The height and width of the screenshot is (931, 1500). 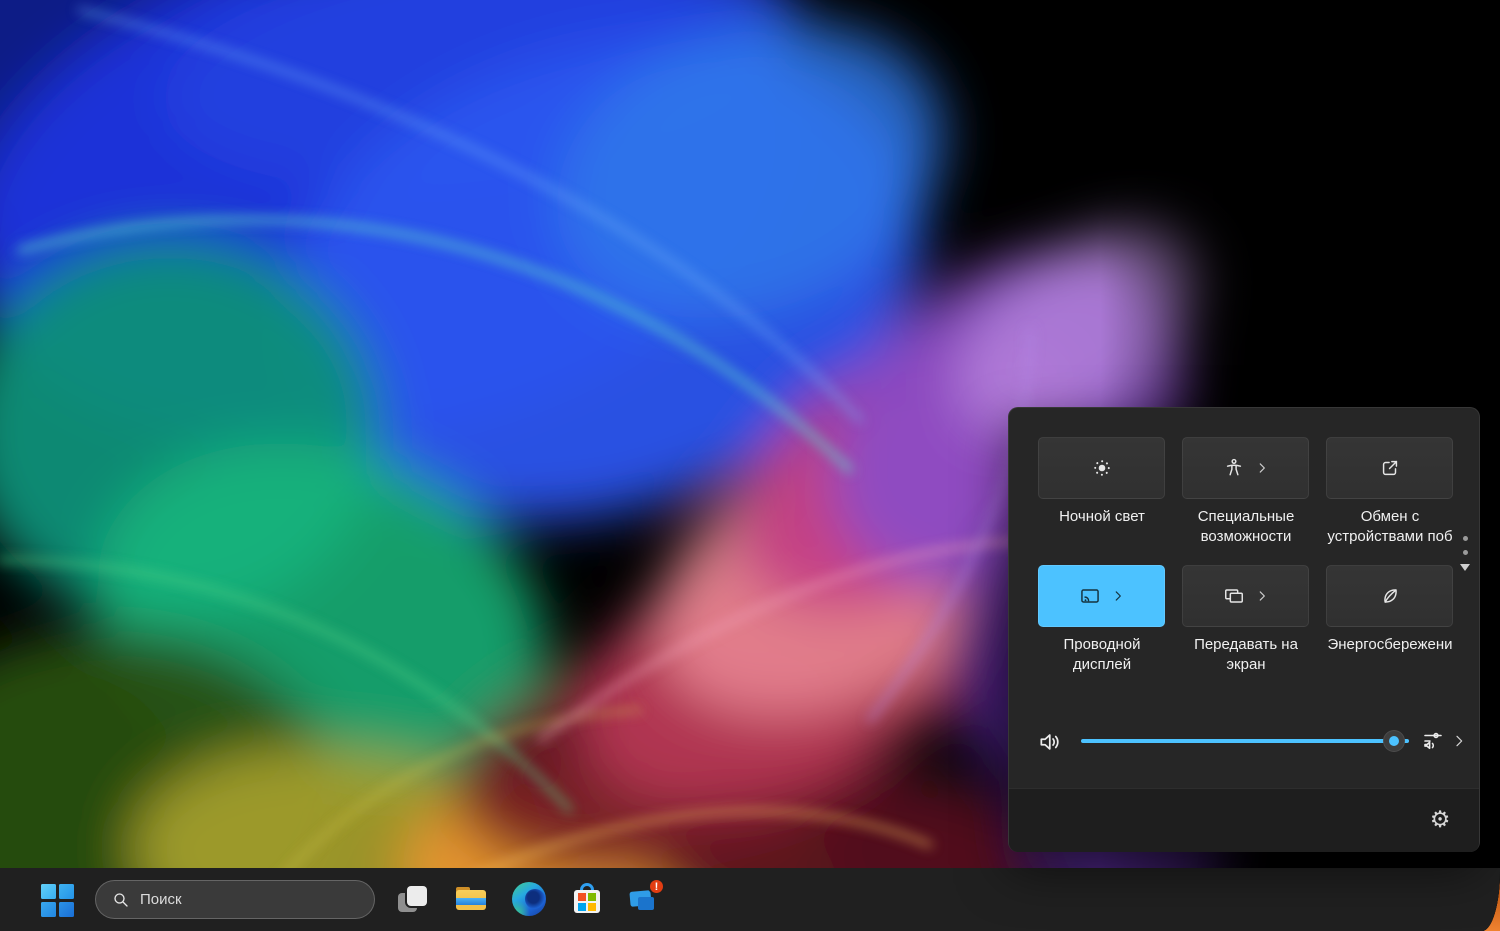 I want to click on device-alert-button: !, so click(x=645, y=898).